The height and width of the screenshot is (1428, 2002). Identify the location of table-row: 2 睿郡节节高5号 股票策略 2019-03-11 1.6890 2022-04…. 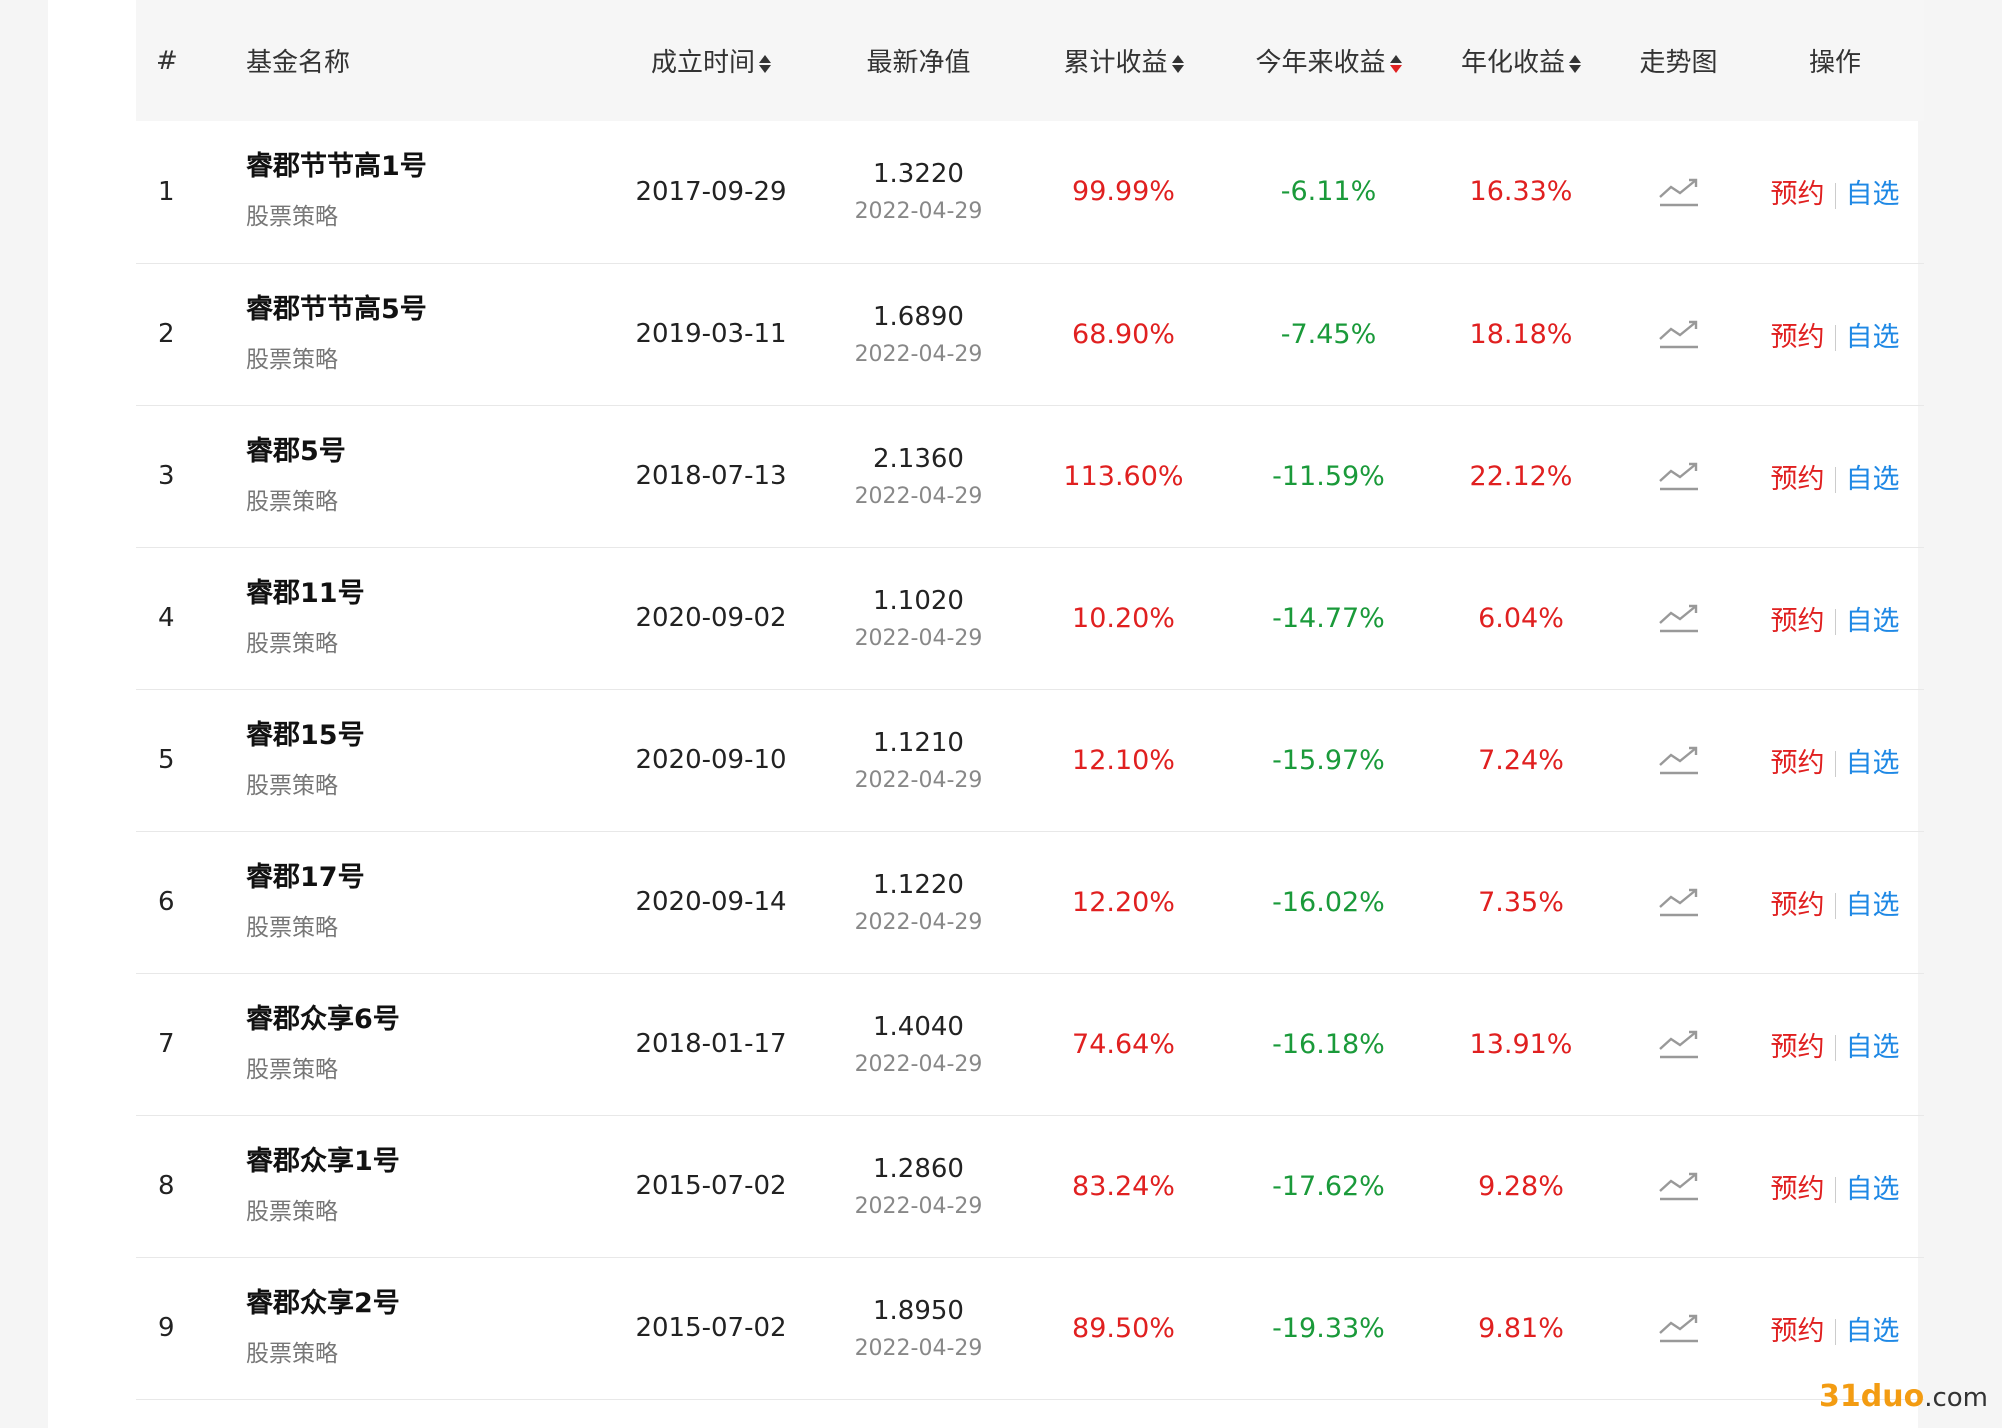
(1030, 334).